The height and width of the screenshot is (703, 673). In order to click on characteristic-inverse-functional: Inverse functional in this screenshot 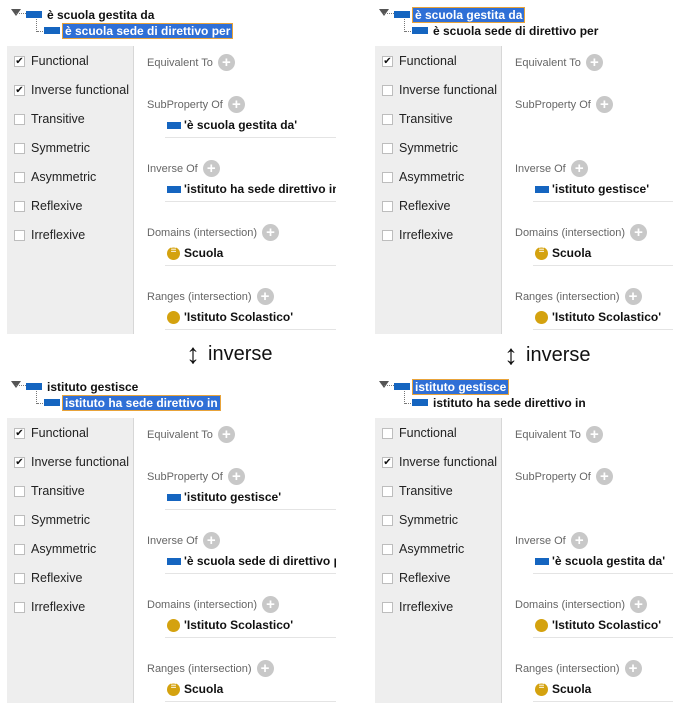, I will do `click(439, 90)`.